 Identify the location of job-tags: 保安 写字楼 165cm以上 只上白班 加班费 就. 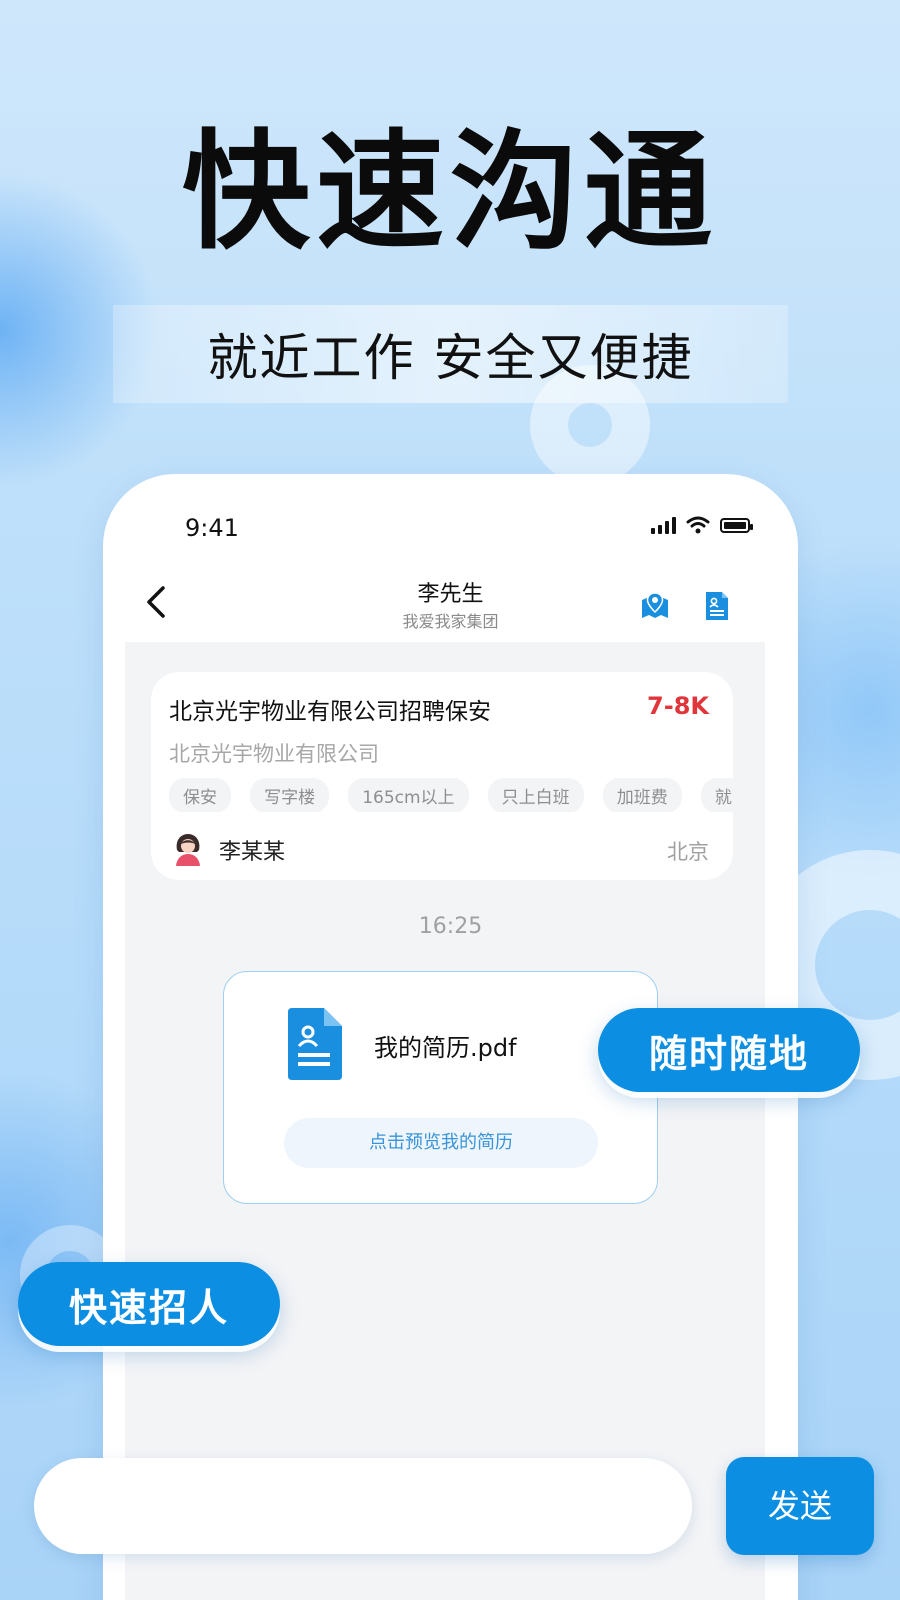
(451, 795).